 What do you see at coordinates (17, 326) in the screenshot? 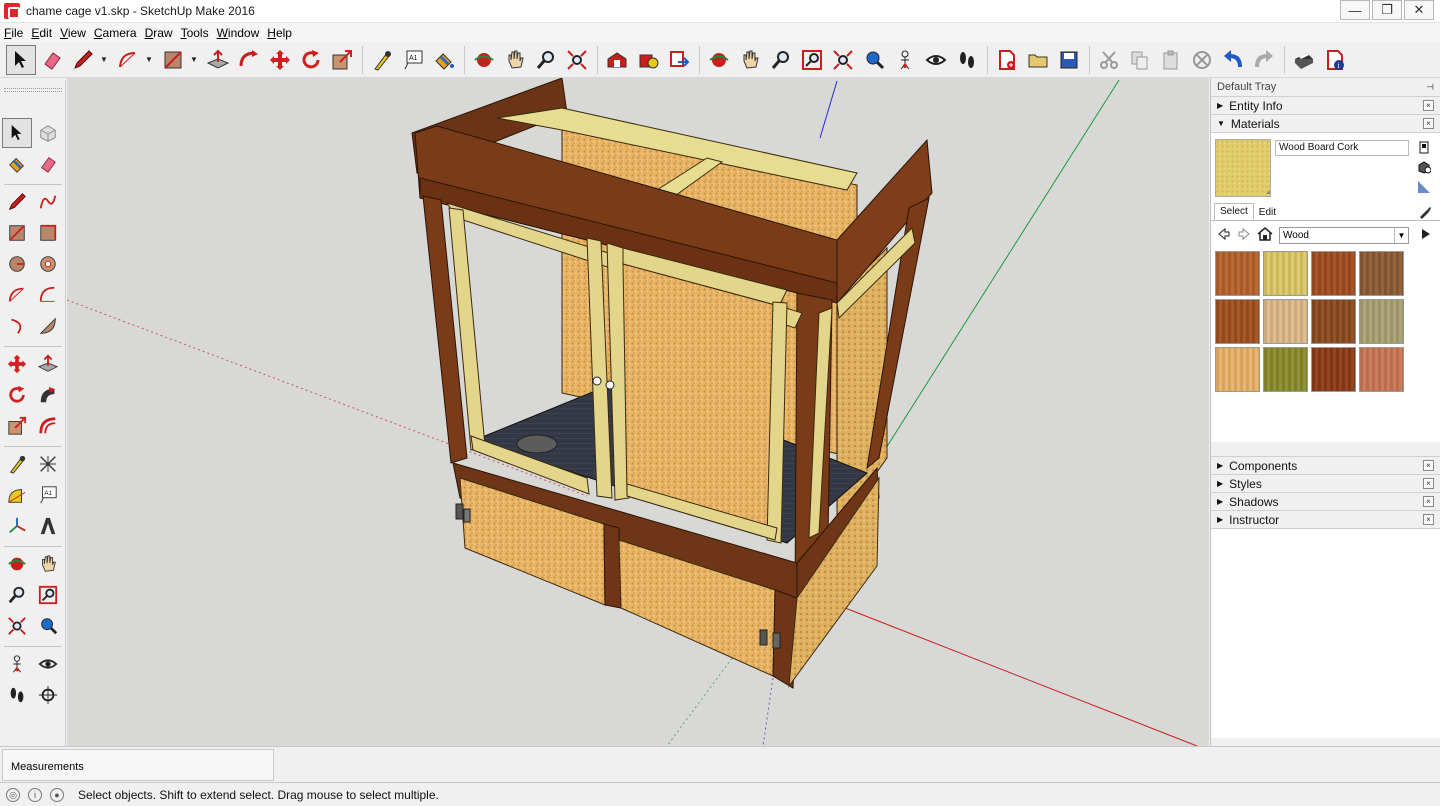
I see `three-point-arc-icon` at bounding box center [17, 326].